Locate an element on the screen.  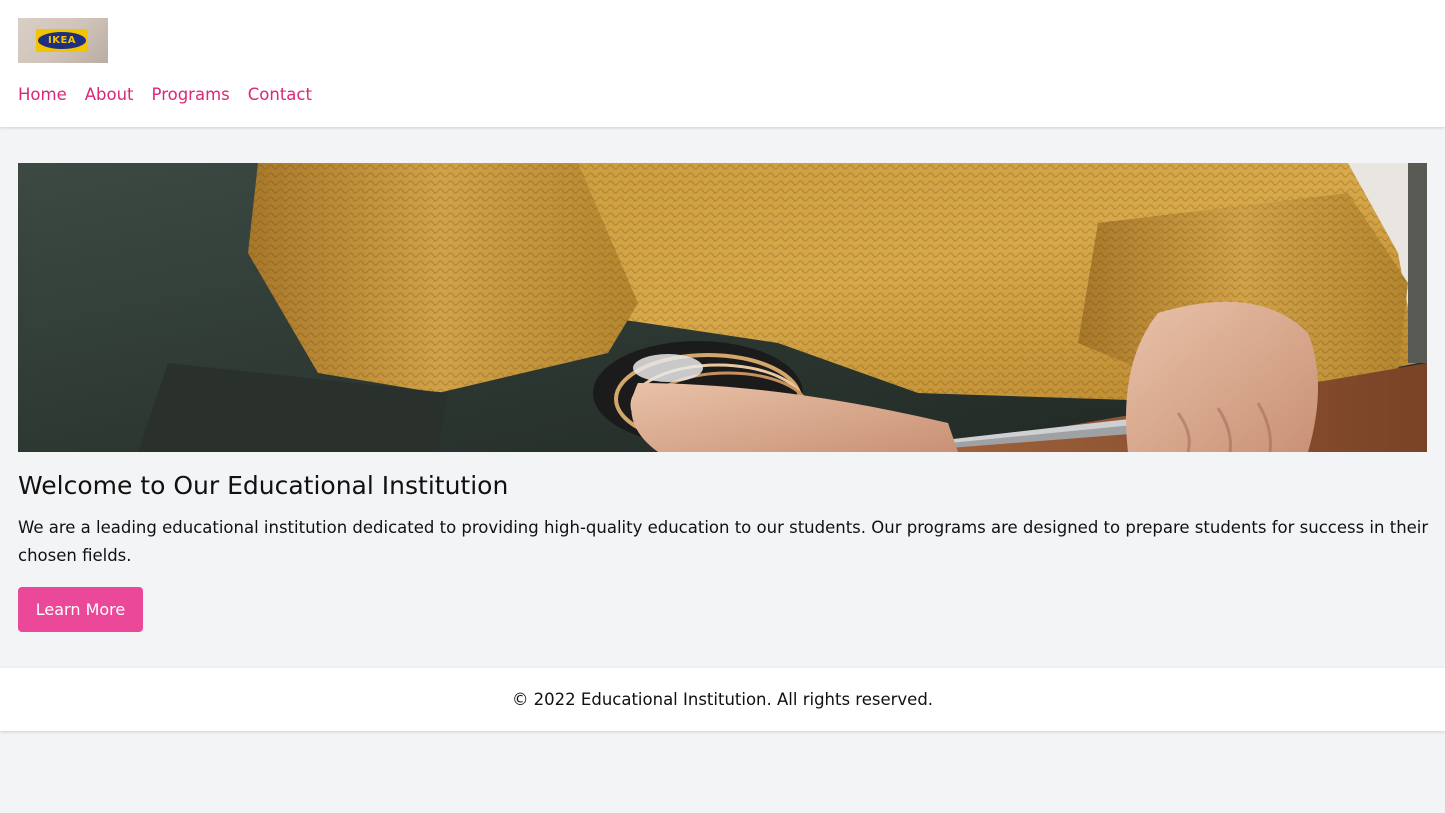
main-nav: Home About Programs Contact is located at coordinates (165, 95).